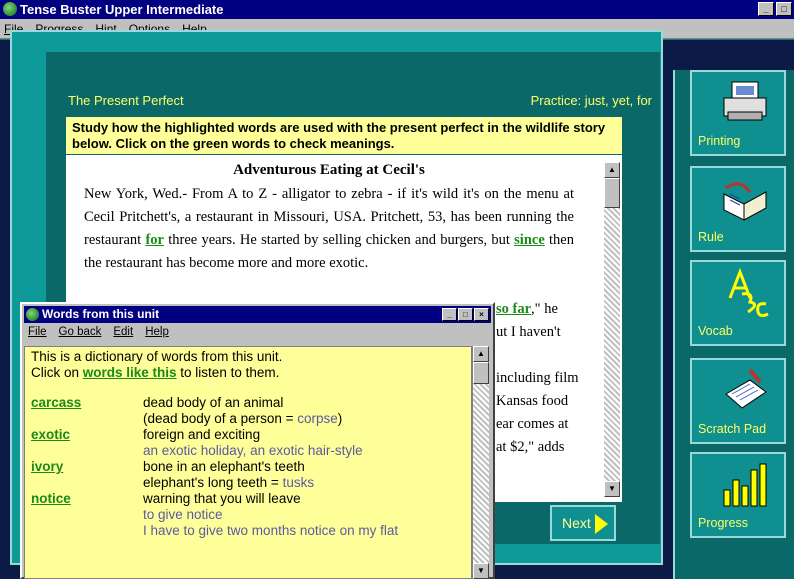 The image size is (794, 579). What do you see at coordinates (213, 402) in the screenshot?
I see `entry-definition: dead body of an animal` at bounding box center [213, 402].